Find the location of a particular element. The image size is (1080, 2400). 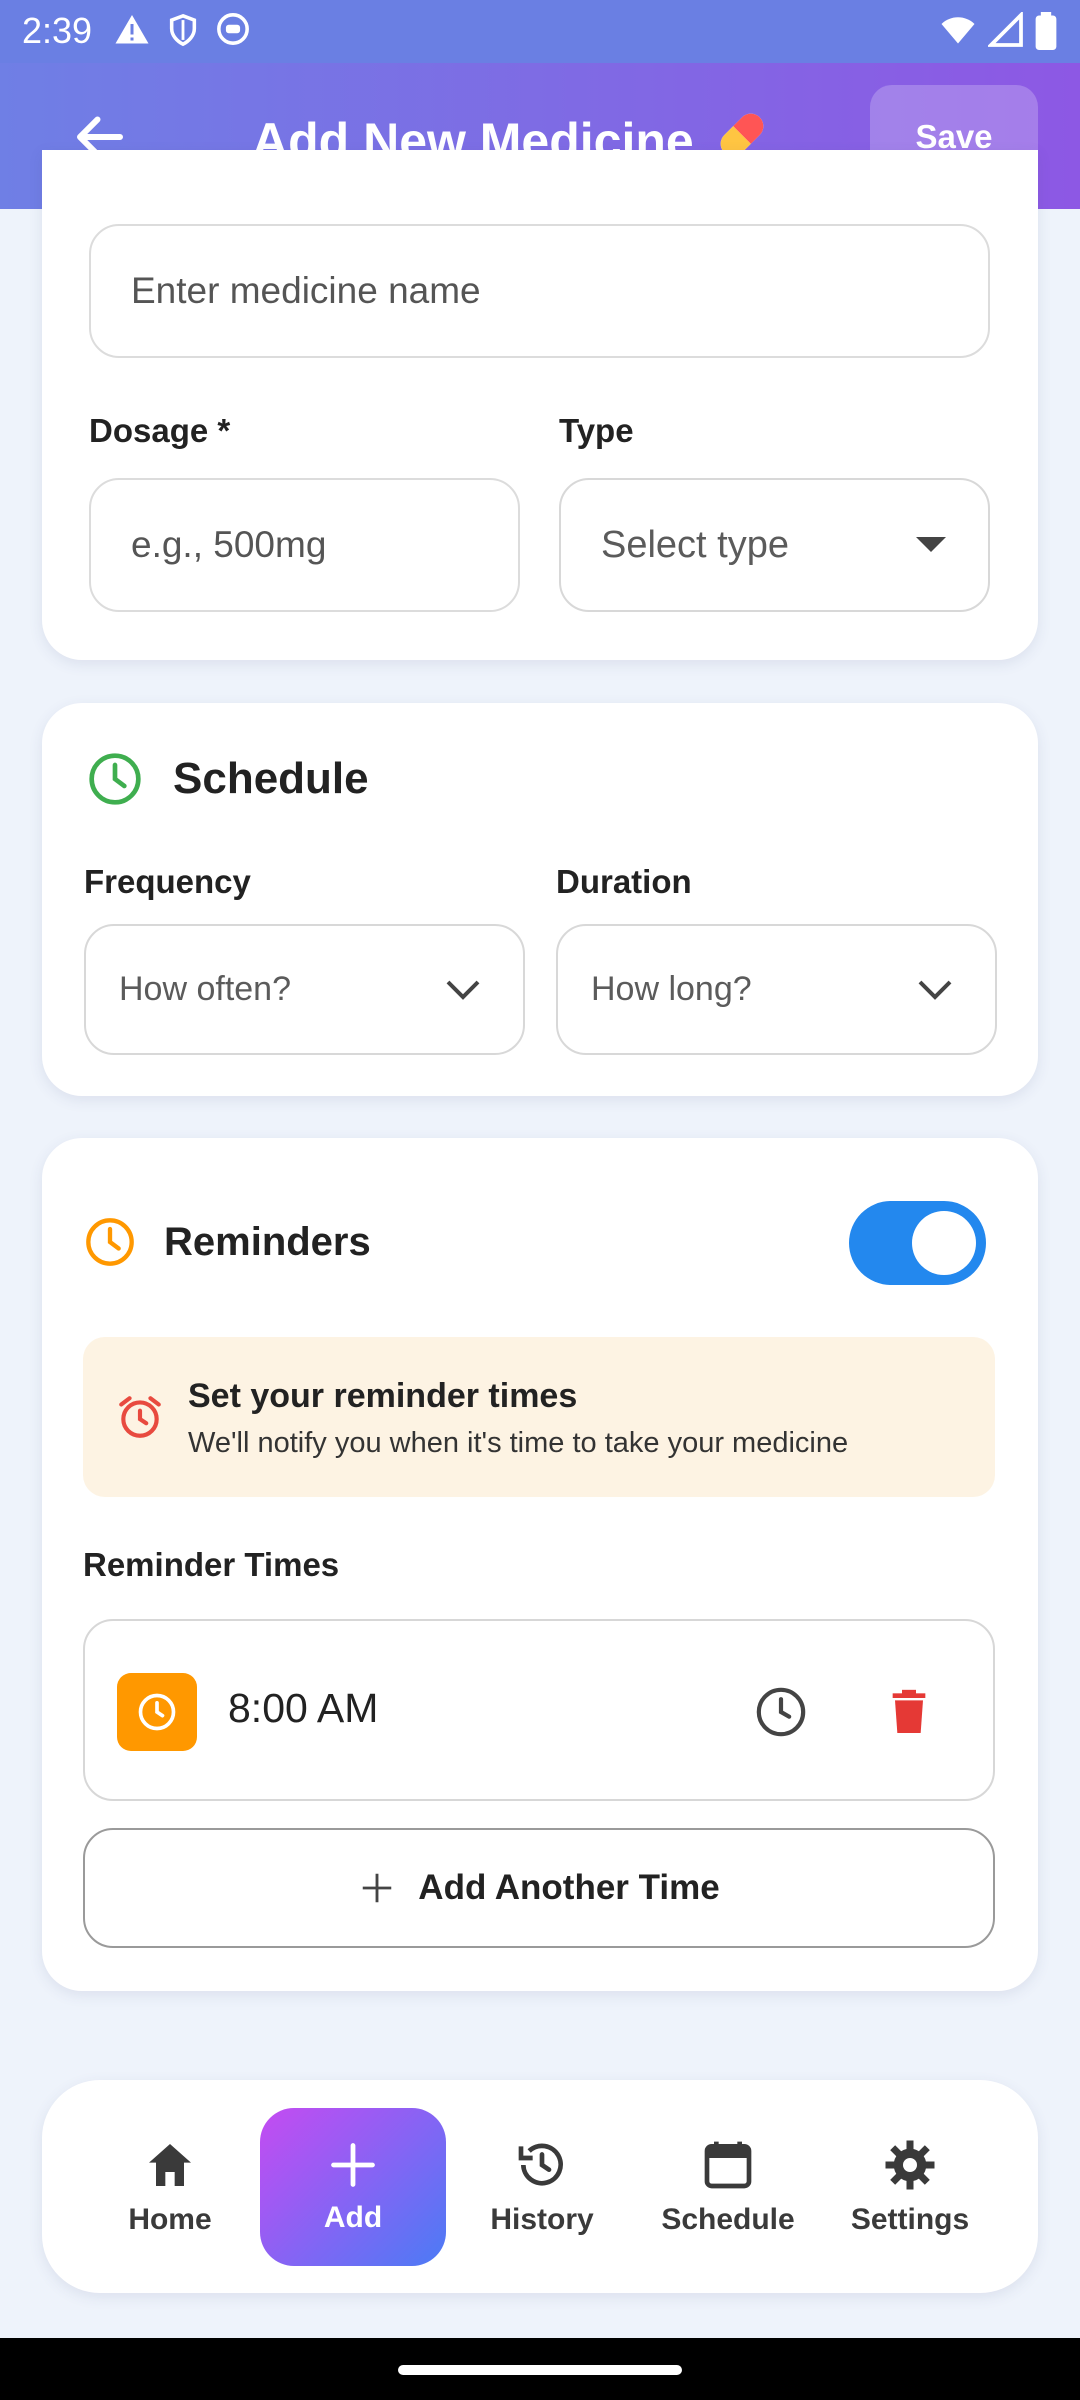

status-time: 2:39 is located at coordinates (57, 30).